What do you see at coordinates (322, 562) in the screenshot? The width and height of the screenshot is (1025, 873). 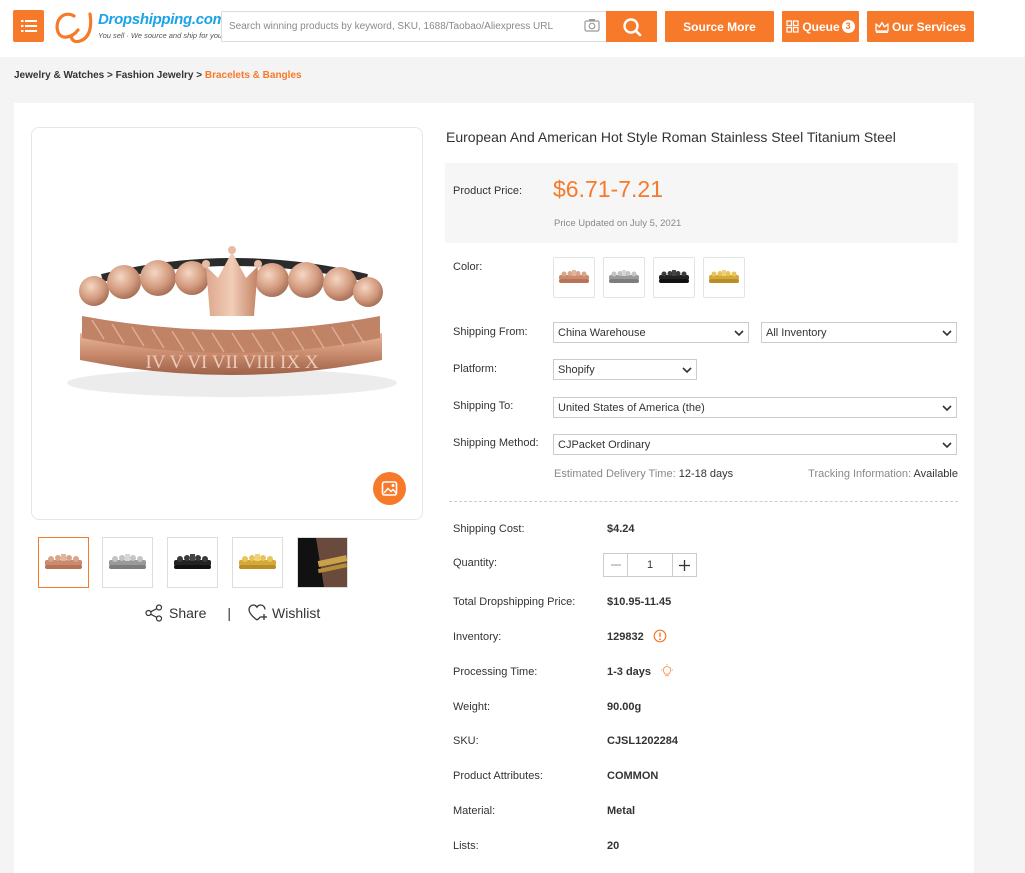 I see `thumbnail-worn-on-wrist` at bounding box center [322, 562].